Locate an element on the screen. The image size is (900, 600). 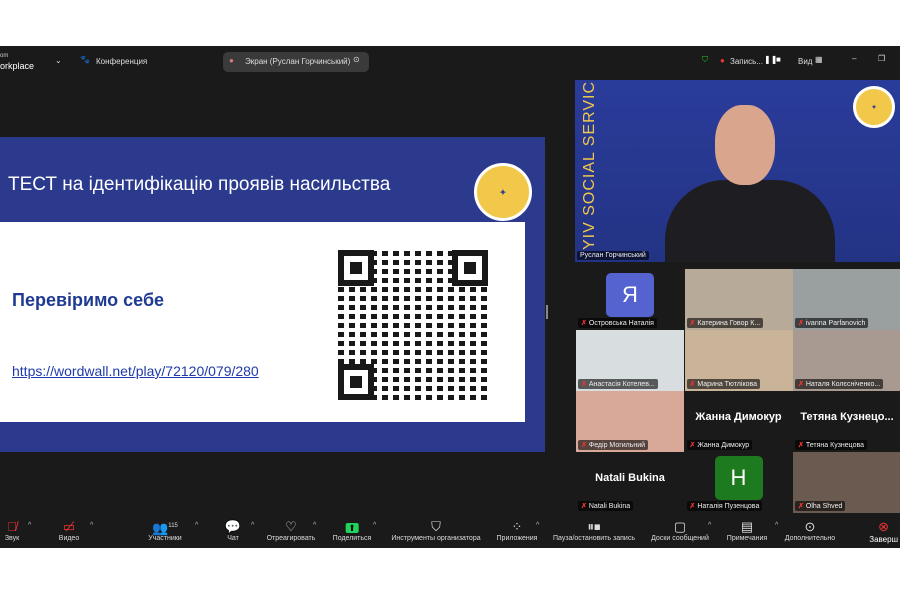
more-button: ⊙ Дополнительно is located at coordinates (810, 530).